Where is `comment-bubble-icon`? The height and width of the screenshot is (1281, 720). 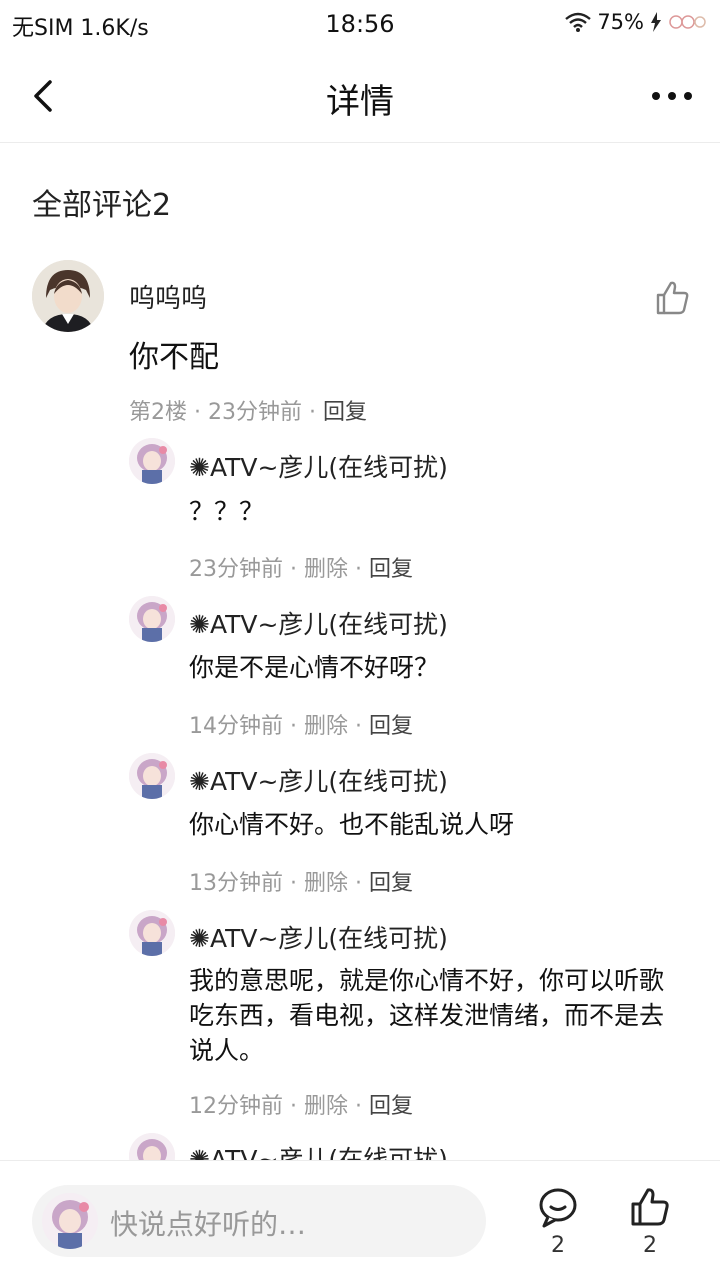
comment-bubble-icon is located at coordinates (558, 1207).